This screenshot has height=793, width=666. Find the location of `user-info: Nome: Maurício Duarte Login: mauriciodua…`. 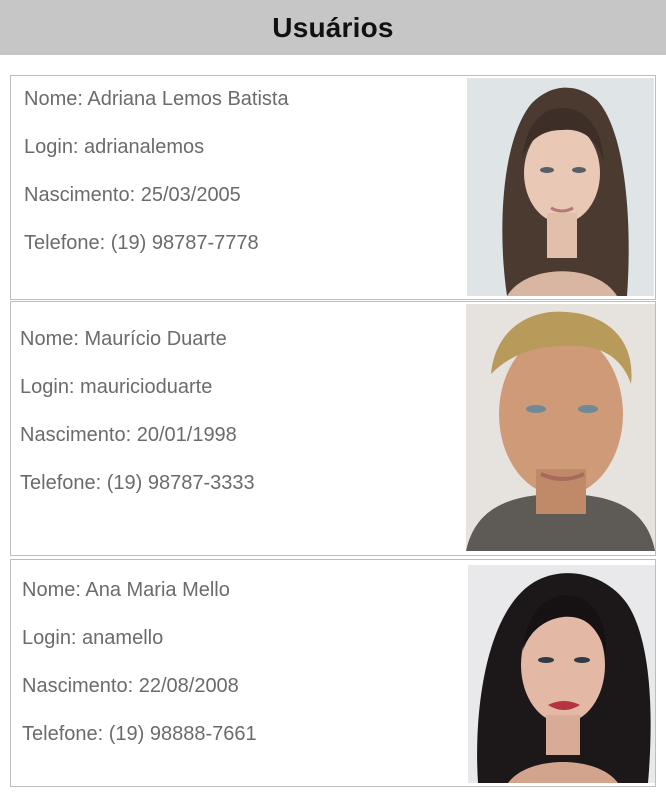

user-info: Nome: Maurício Duarte Login: mauriciodua… is located at coordinates (137, 411).